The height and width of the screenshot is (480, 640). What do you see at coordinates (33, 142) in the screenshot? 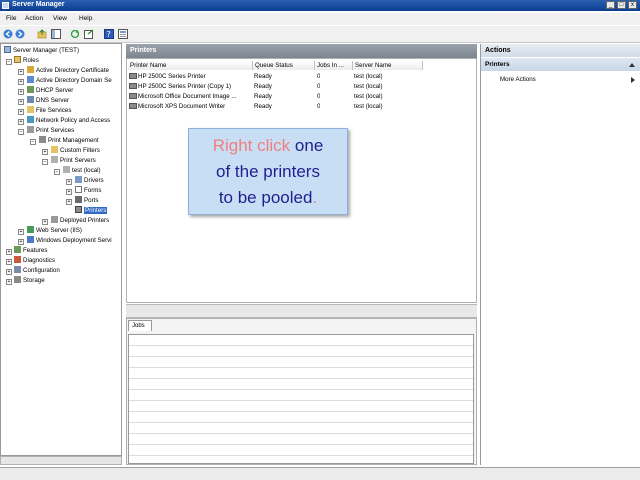
I see `collapse-print-management-toggle: −` at bounding box center [33, 142].